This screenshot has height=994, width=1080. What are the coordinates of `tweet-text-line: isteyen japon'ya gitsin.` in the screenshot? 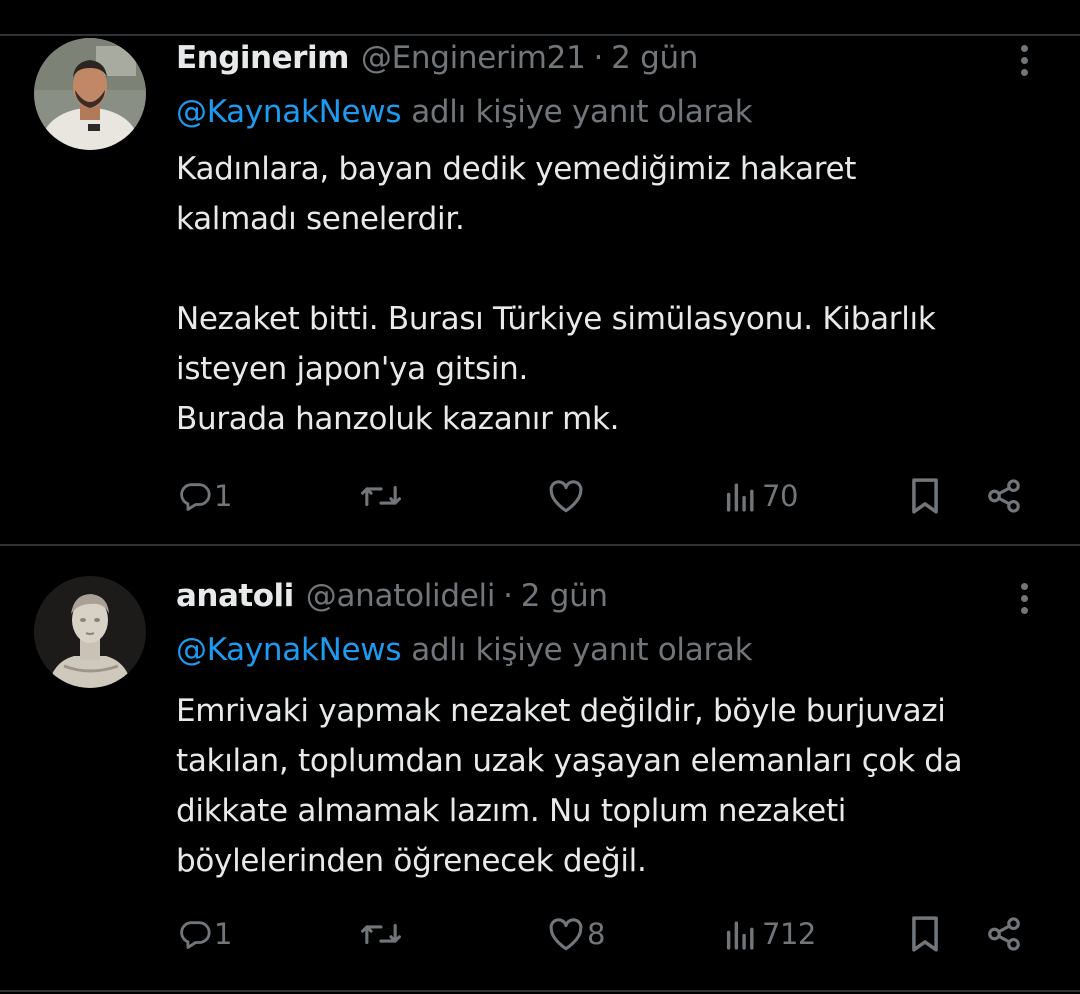 It's located at (352, 369).